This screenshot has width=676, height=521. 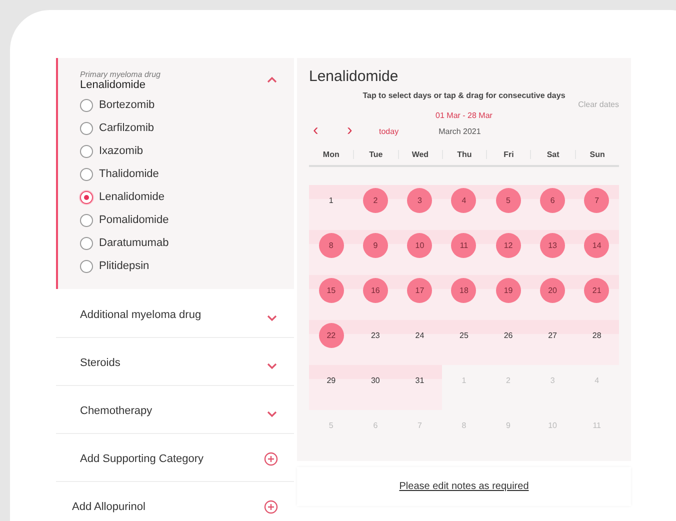 I want to click on day-cell: 5, so click(x=508, y=207).